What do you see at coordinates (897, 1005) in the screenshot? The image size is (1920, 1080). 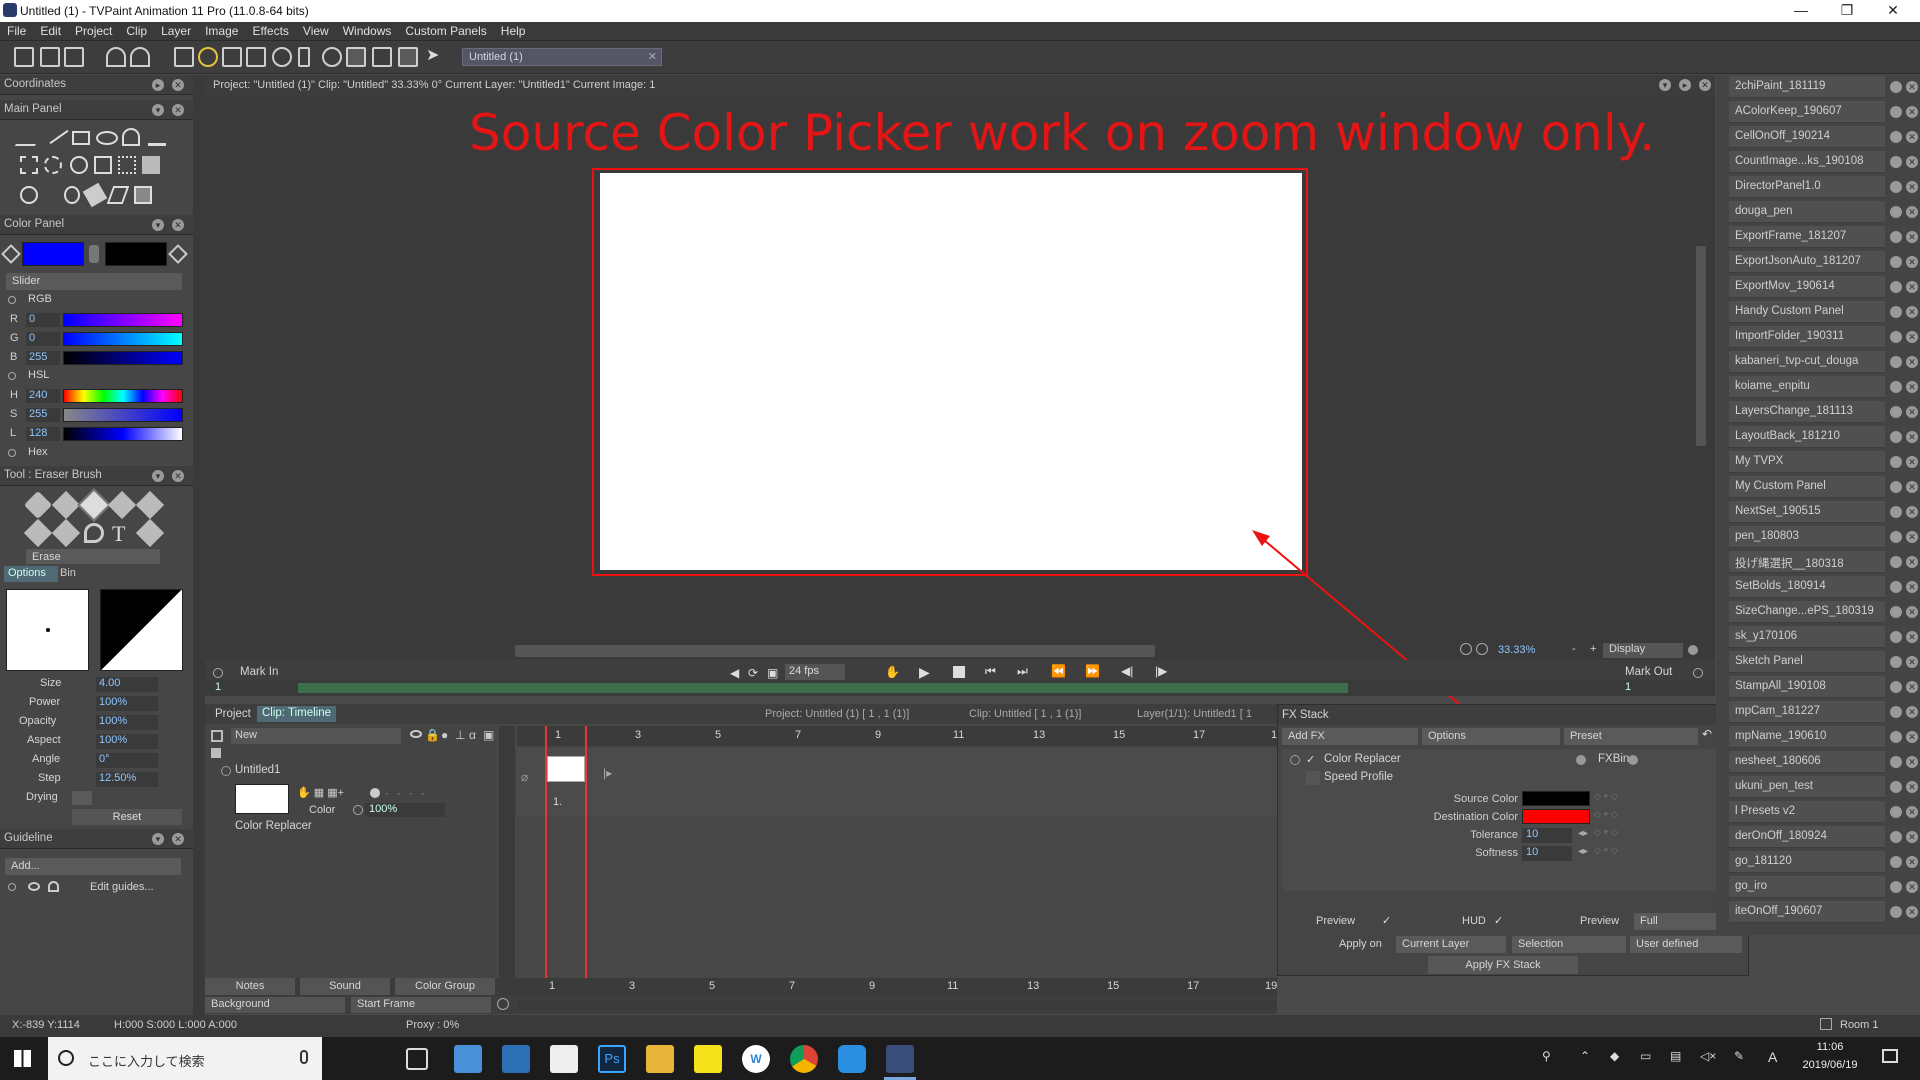 I see `timeline-horizontal-scrollbar` at bounding box center [897, 1005].